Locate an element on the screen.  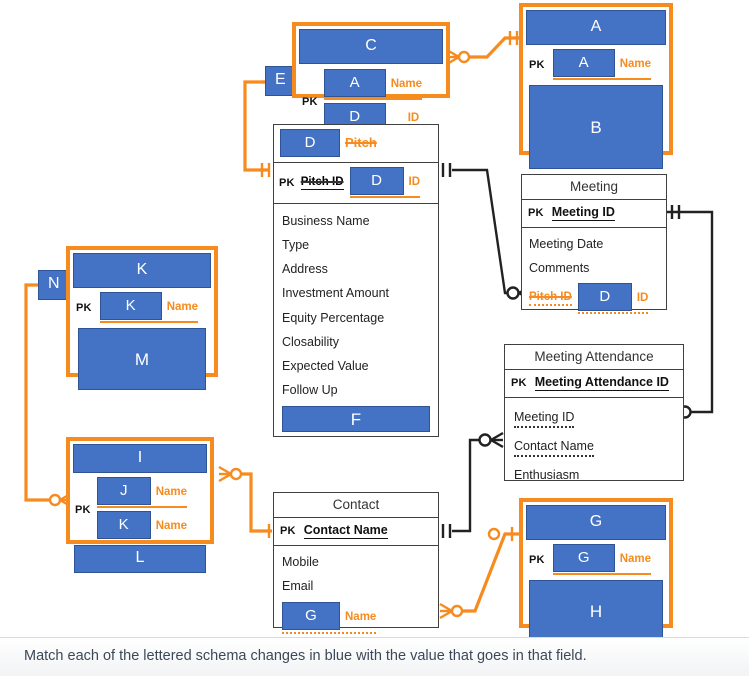
entity-k-header: K is located at coordinates (142, 270).